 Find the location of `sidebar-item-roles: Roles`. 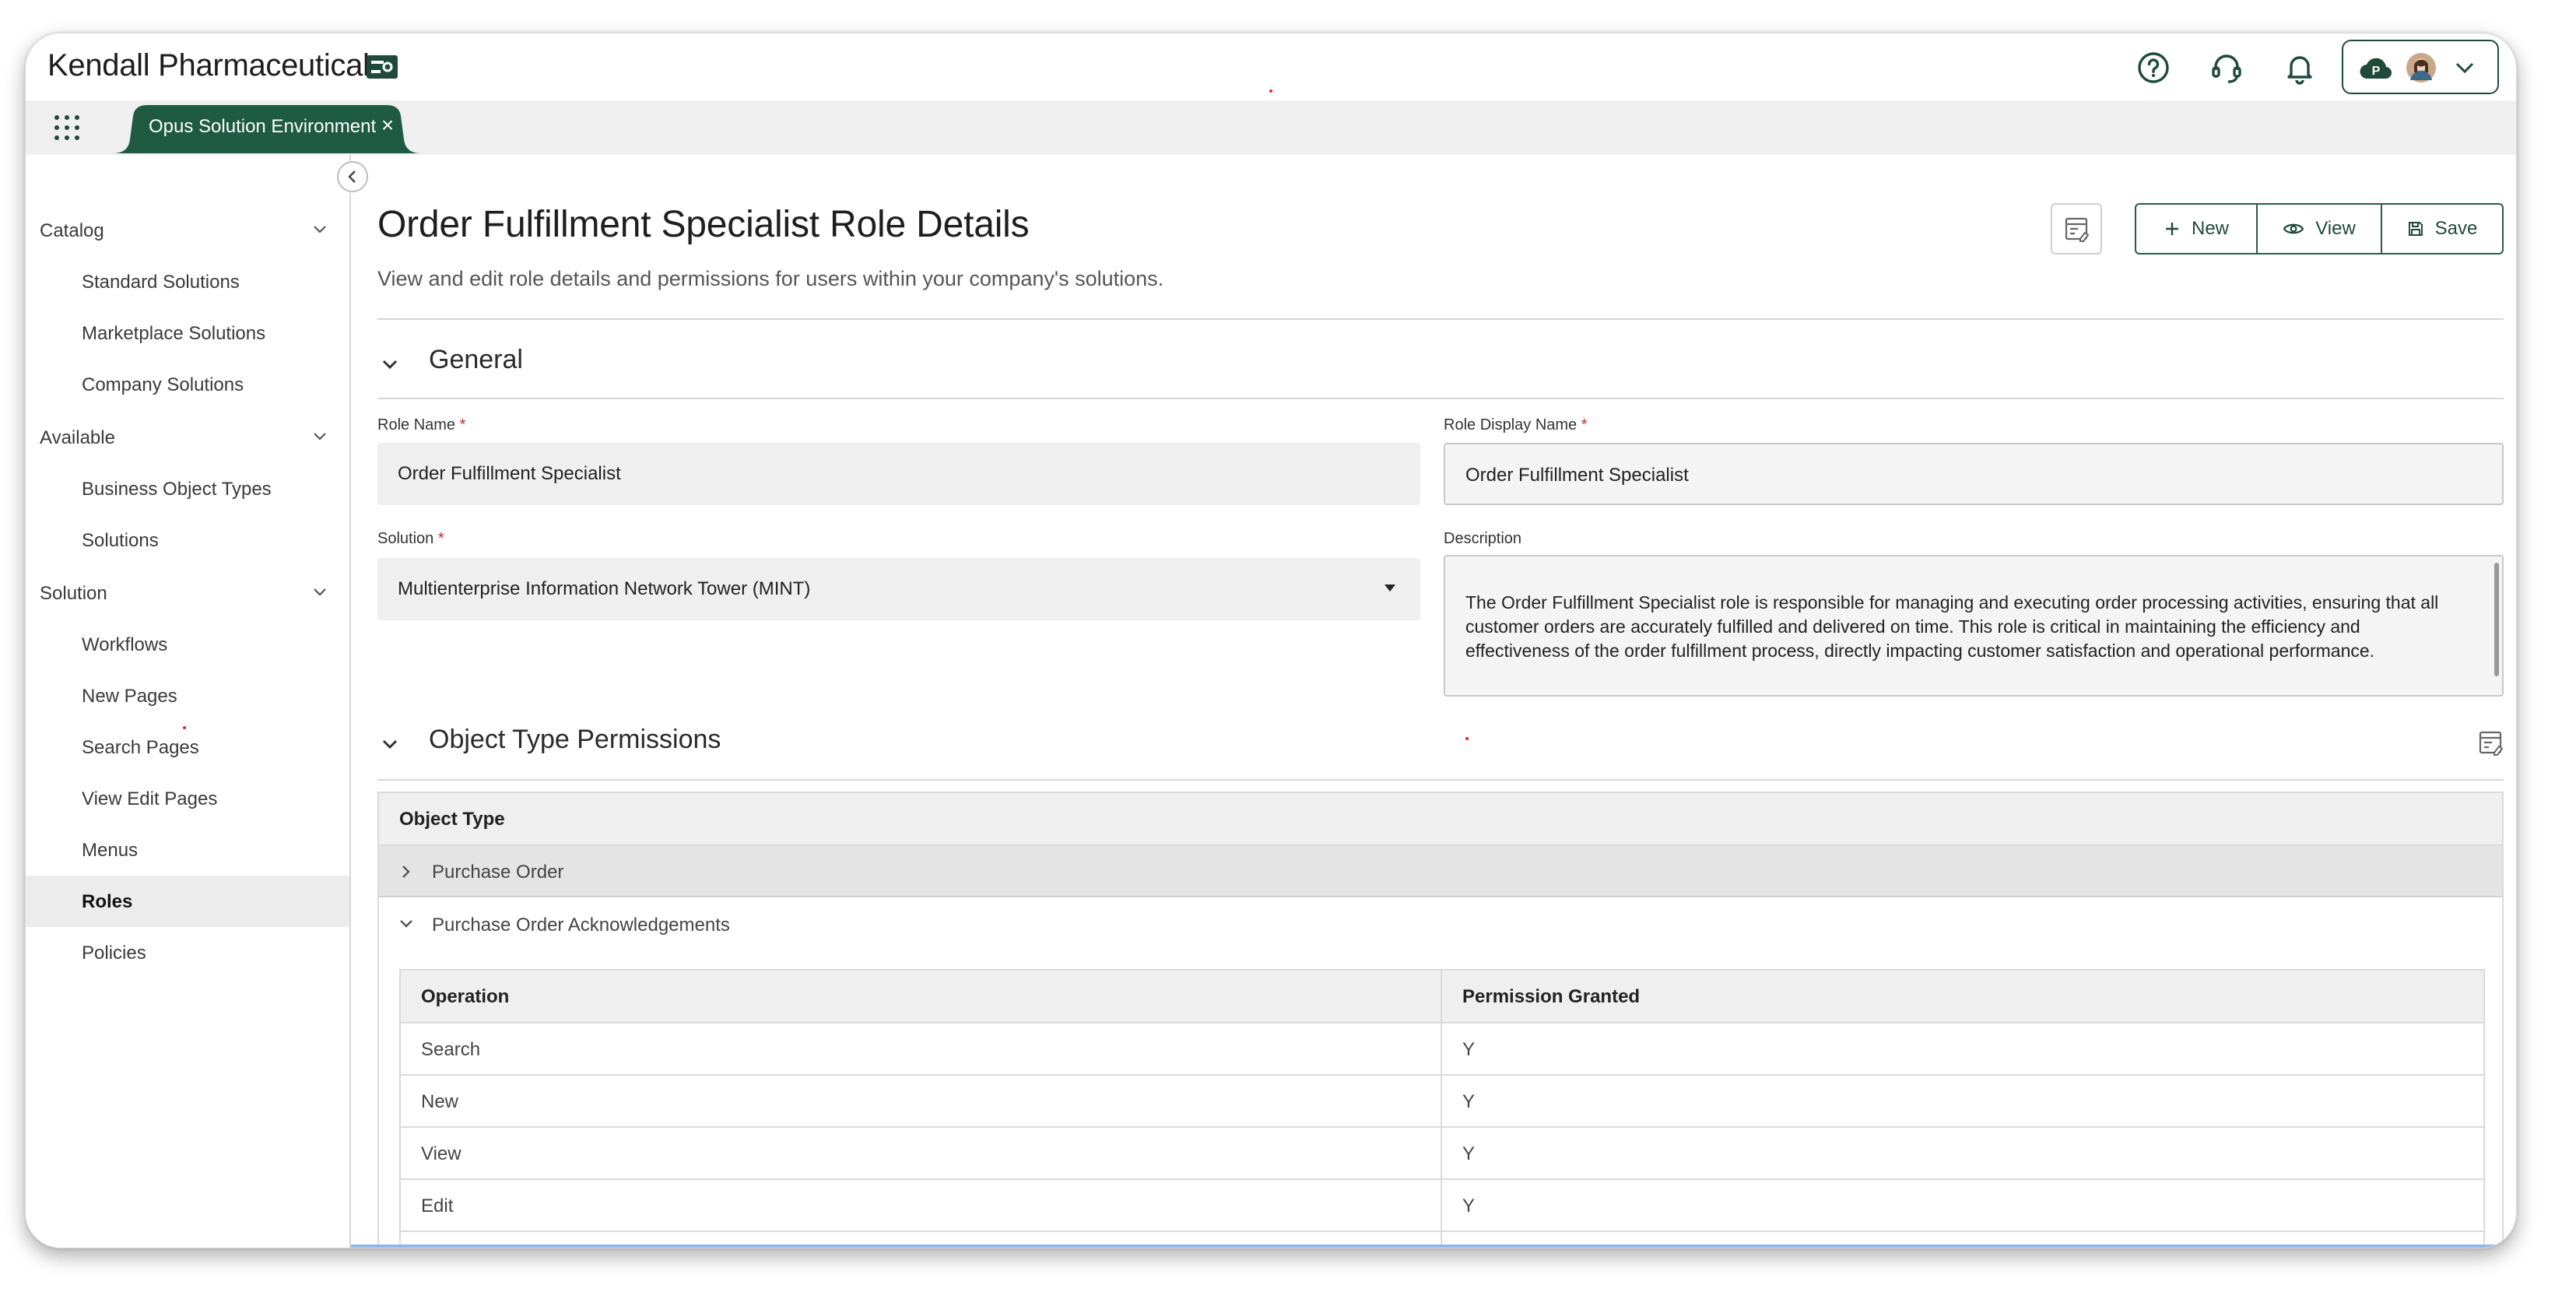

sidebar-item-roles: Roles is located at coordinates (188, 901).